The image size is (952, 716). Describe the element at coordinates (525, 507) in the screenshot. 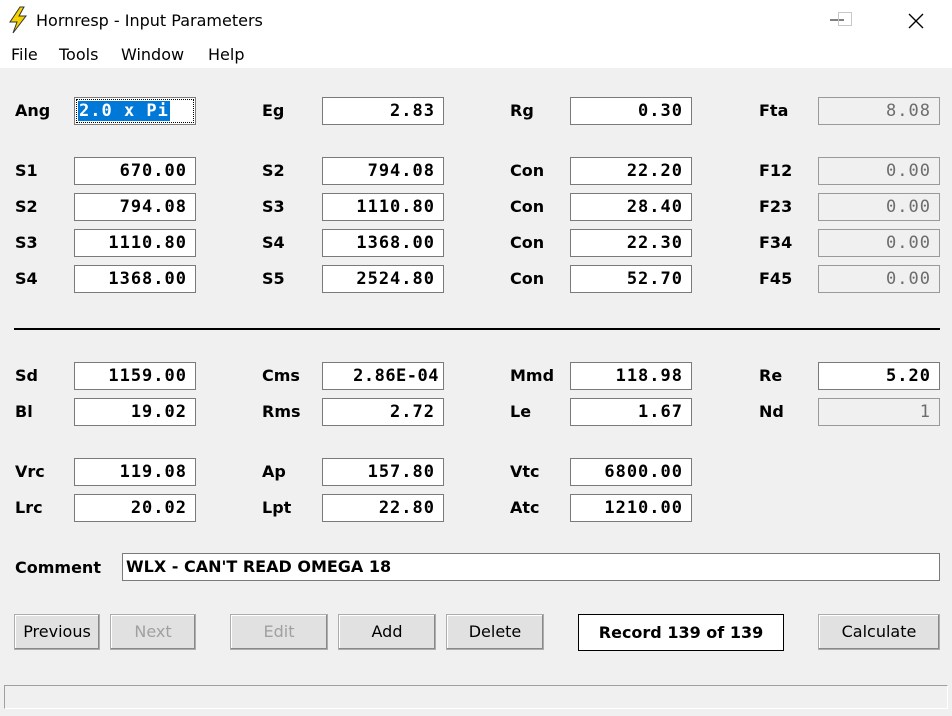

I see `label-atc: Atc` at that location.